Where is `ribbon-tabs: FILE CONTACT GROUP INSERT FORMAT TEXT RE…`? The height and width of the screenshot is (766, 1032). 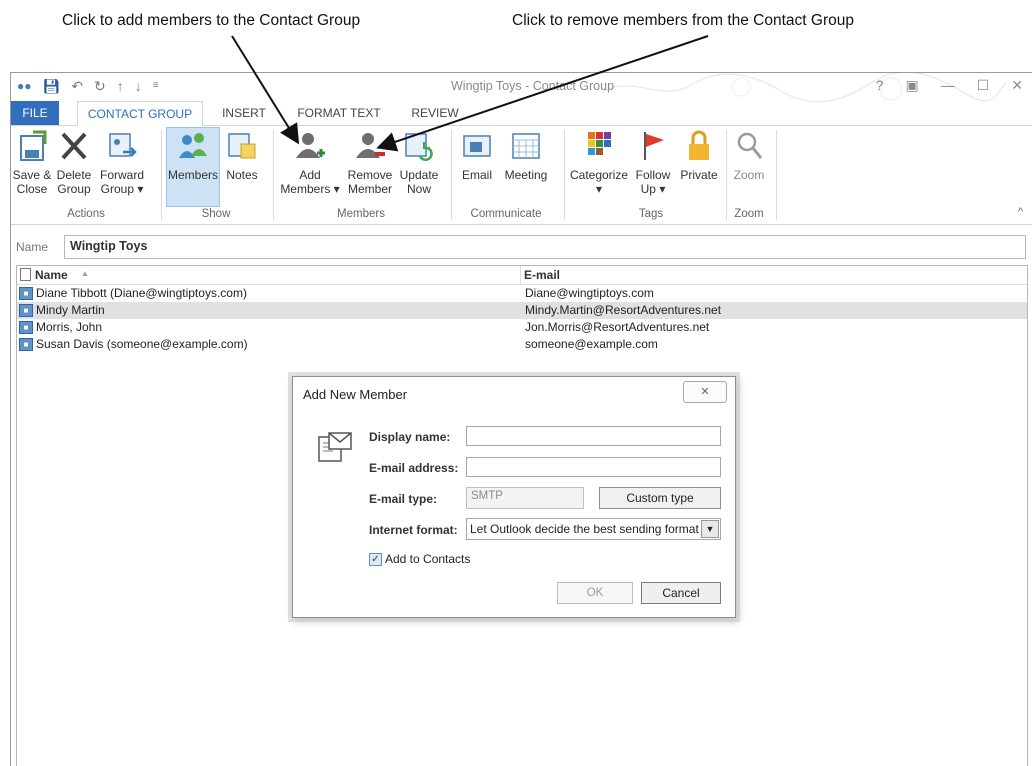 ribbon-tabs: FILE CONTACT GROUP INSERT FORMAT TEXT RE… is located at coordinates (521, 114).